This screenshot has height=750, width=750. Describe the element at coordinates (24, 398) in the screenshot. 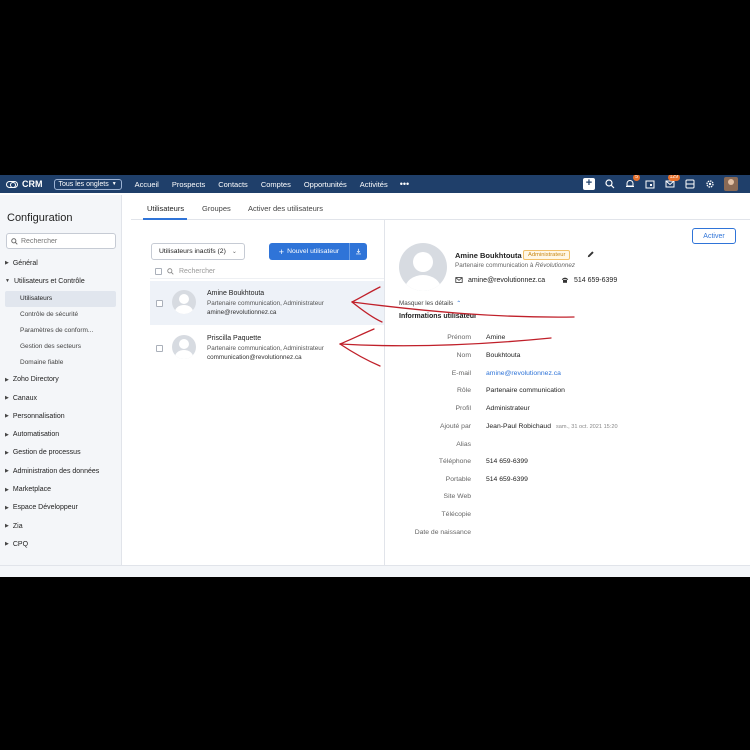

I see `sidebar-item-label: Canaux` at that location.